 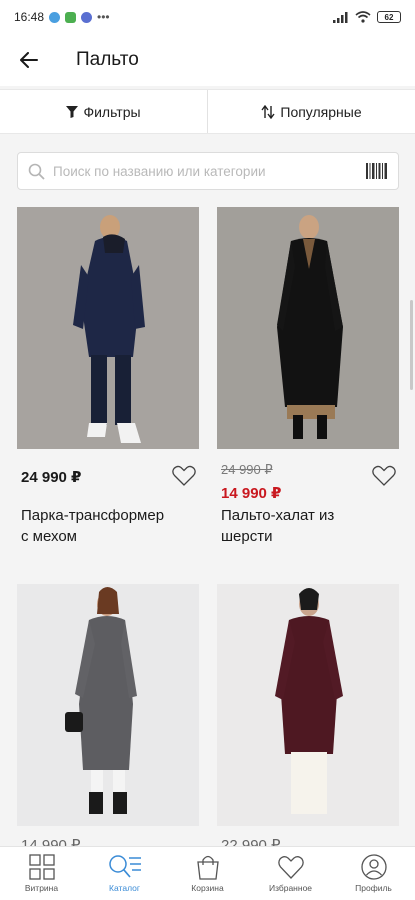 What do you see at coordinates (103, 17) in the screenshot?
I see `more-notifications-icon: •••` at bounding box center [103, 17].